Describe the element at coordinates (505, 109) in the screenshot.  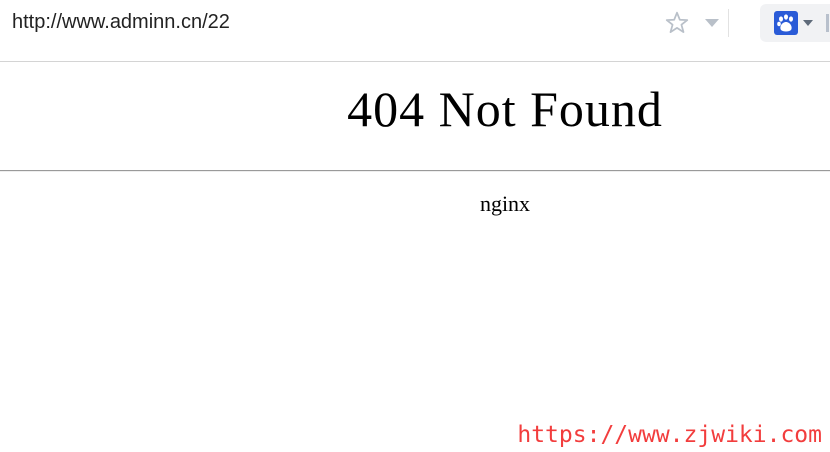
I see `error-heading: 404 Not Found` at that location.